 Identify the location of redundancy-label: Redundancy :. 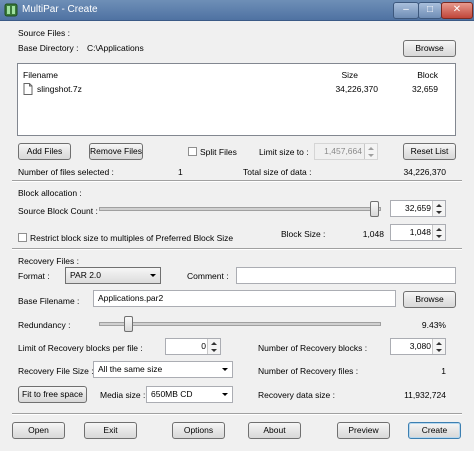
(44, 325).